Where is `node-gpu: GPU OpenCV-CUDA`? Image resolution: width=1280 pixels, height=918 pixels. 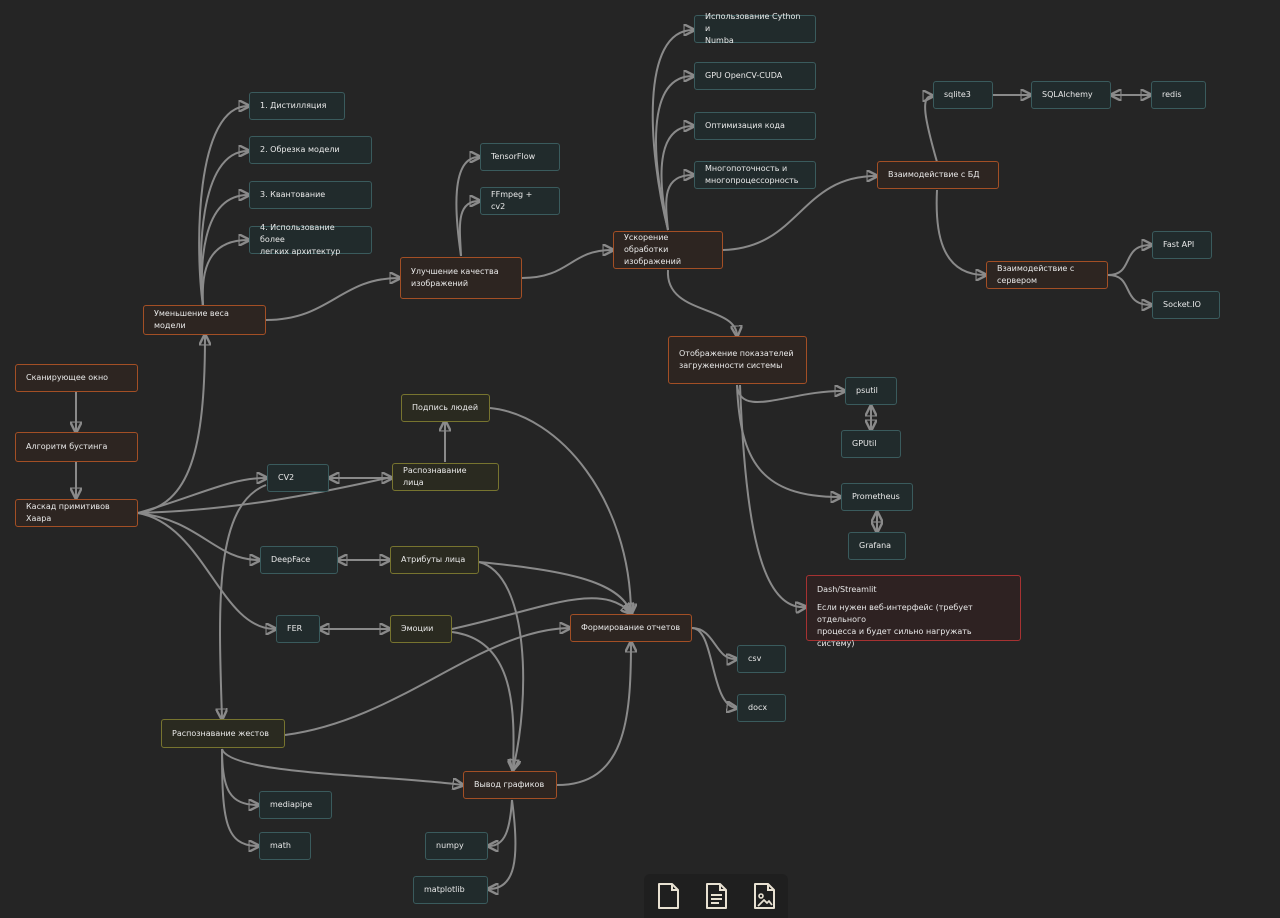 node-gpu: GPU OpenCV-CUDA is located at coordinates (755, 76).